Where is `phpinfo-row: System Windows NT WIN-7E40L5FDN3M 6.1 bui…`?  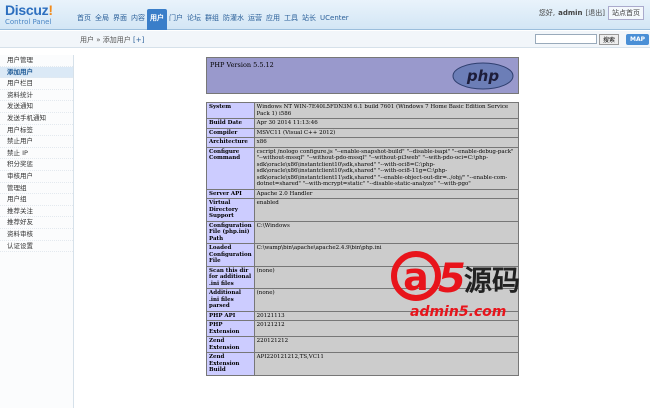
phpinfo-row: System Windows NT WIN-7E40L5FDN3M 6.1 bui… is located at coordinates (363, 110).